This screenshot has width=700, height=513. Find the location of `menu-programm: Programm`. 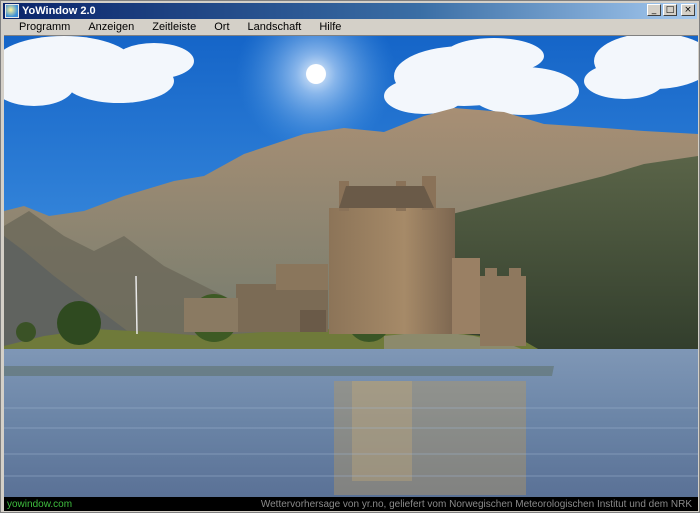

menu-programm: Programm is located at coordinates (41, 27).